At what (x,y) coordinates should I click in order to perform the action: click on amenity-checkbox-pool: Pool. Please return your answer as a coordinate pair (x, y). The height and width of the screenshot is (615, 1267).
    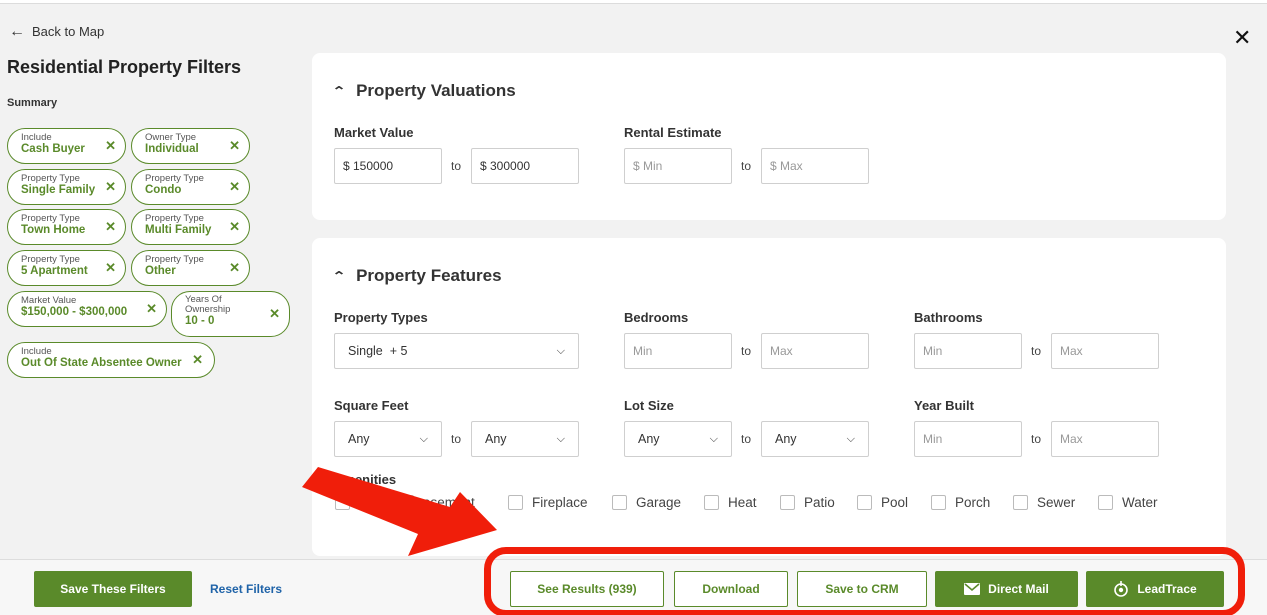
    Looking at the image, I should click on (882, 502).